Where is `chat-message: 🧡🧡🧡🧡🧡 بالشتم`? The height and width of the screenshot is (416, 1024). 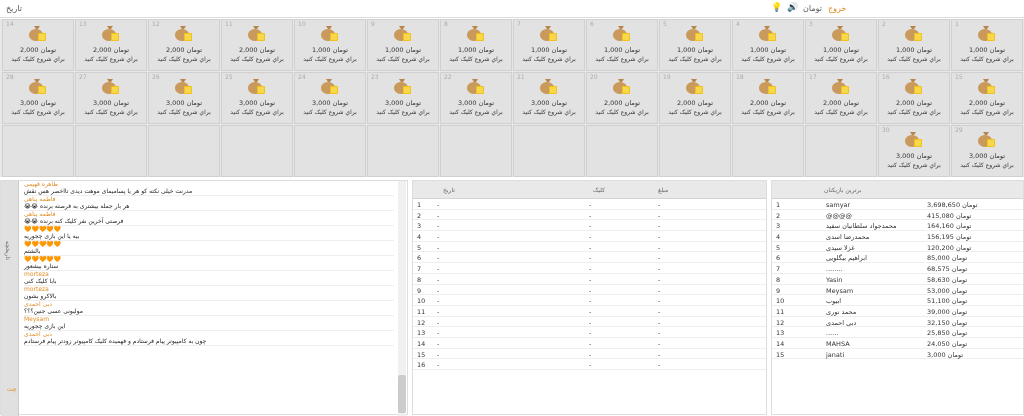
chat-message: 🧡🧡🧡🧡🧡 بالشتم is located at coordinates (209, 248).